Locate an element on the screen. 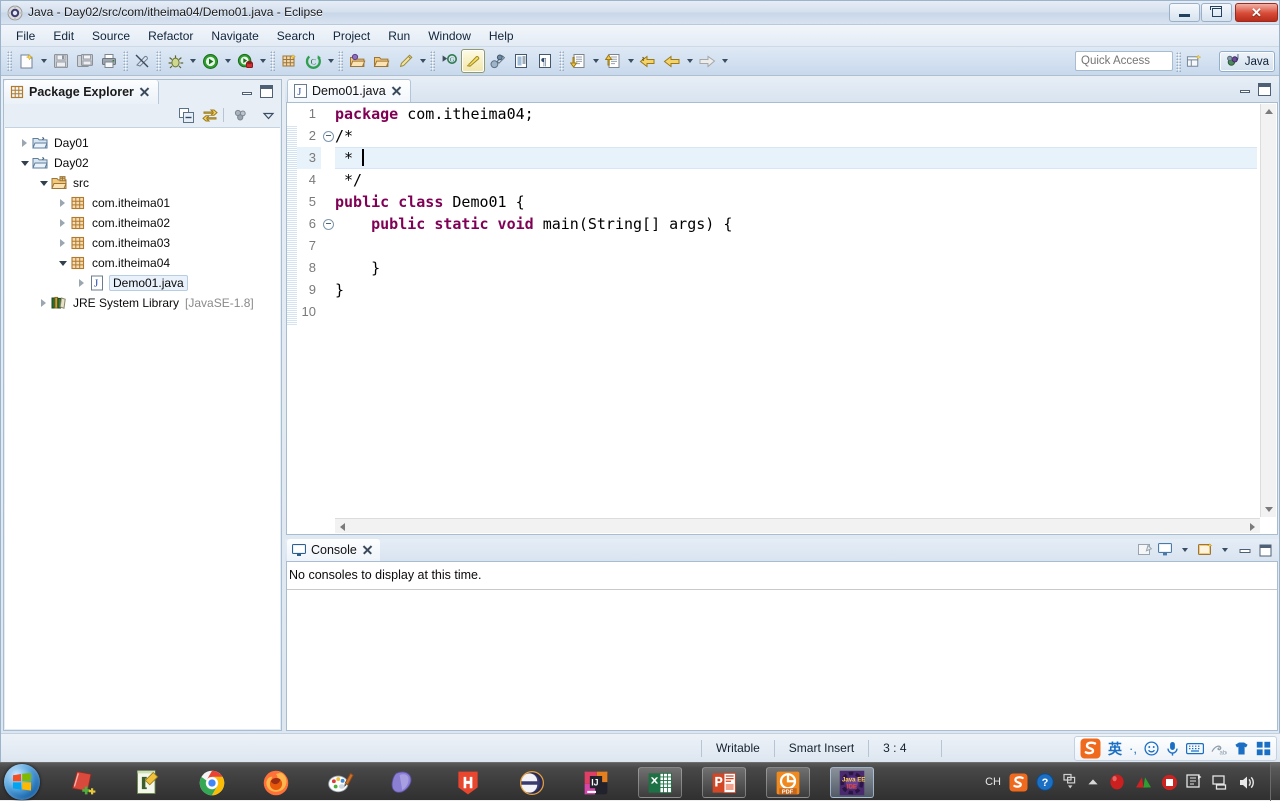 Image resolution: width=1280 pixels, height=801 pixels. tree-item-com-itheima01: com.itheima01 is located at coordinates (142, 203).